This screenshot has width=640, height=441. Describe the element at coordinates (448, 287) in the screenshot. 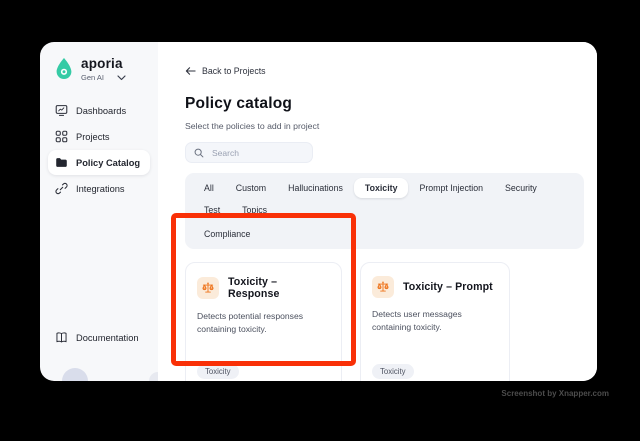

I see `card-title: Toxicity – Prompt` at that location.